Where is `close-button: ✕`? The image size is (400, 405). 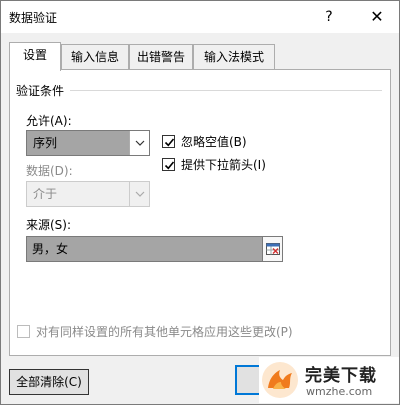
close-button: ✕ is located at coordinates (377, 17).